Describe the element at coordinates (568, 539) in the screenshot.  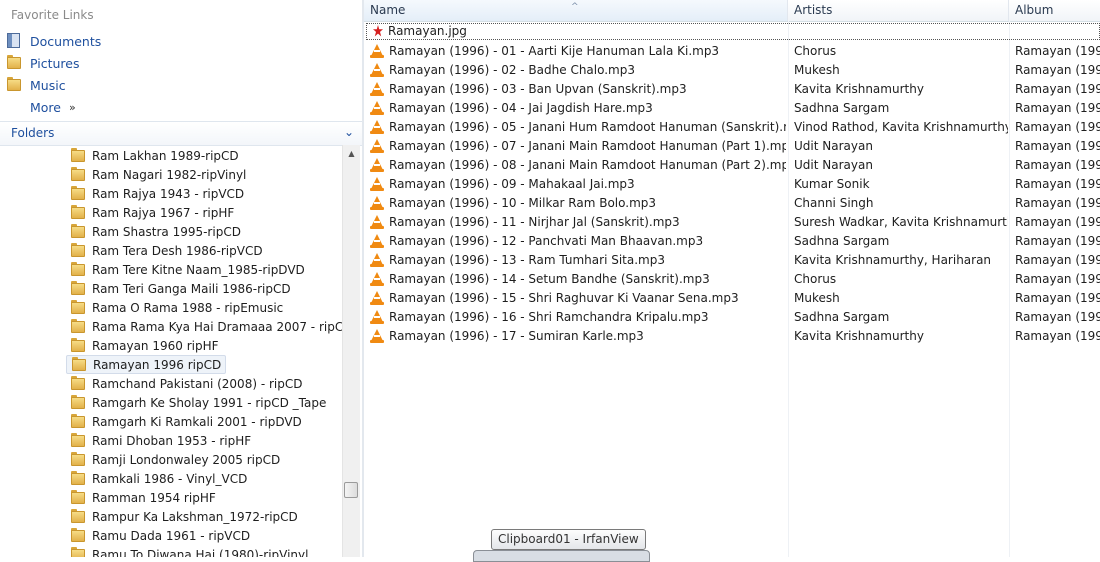
I see `taskbar-tooltip: Clipboard01 - IrfanView` at that location.